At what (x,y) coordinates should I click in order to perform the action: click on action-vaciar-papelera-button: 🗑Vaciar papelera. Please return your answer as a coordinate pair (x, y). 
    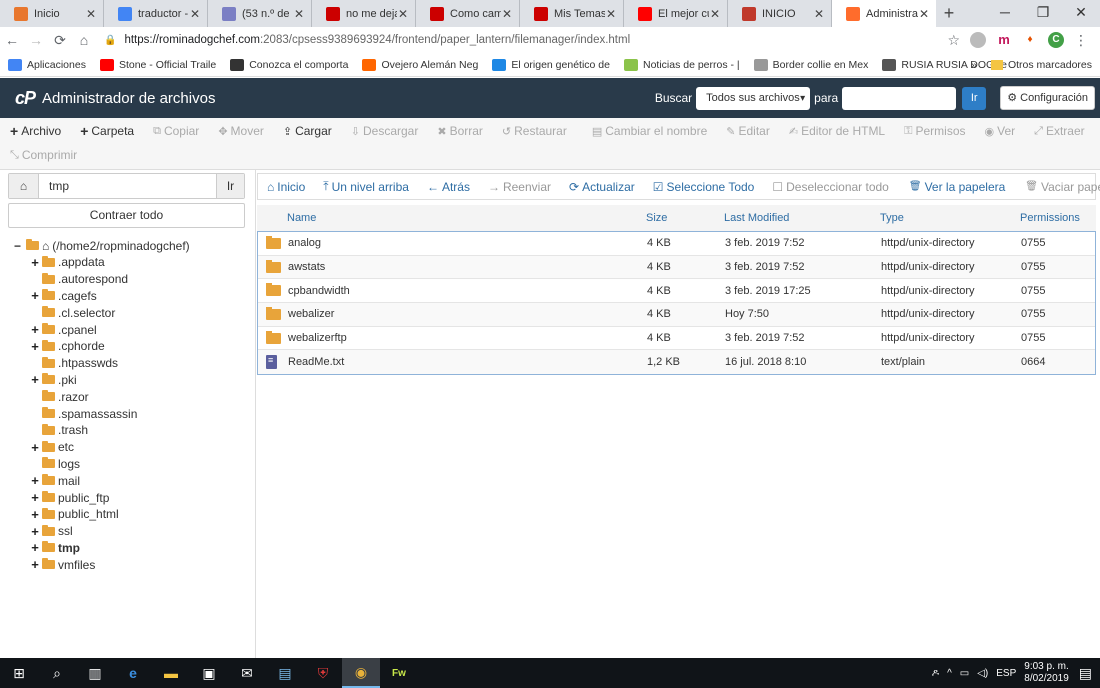
    Looking at the image, I should click on (1062, 187).